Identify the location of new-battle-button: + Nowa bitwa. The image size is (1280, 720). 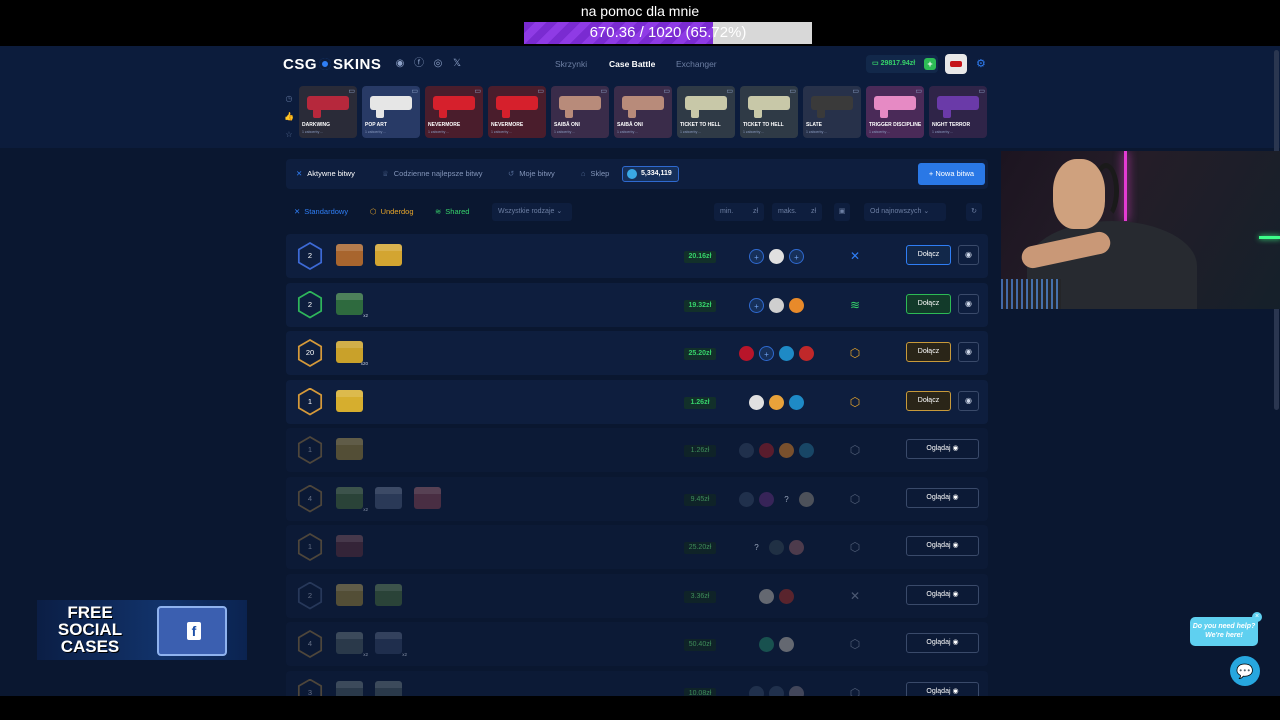
(951, 174).